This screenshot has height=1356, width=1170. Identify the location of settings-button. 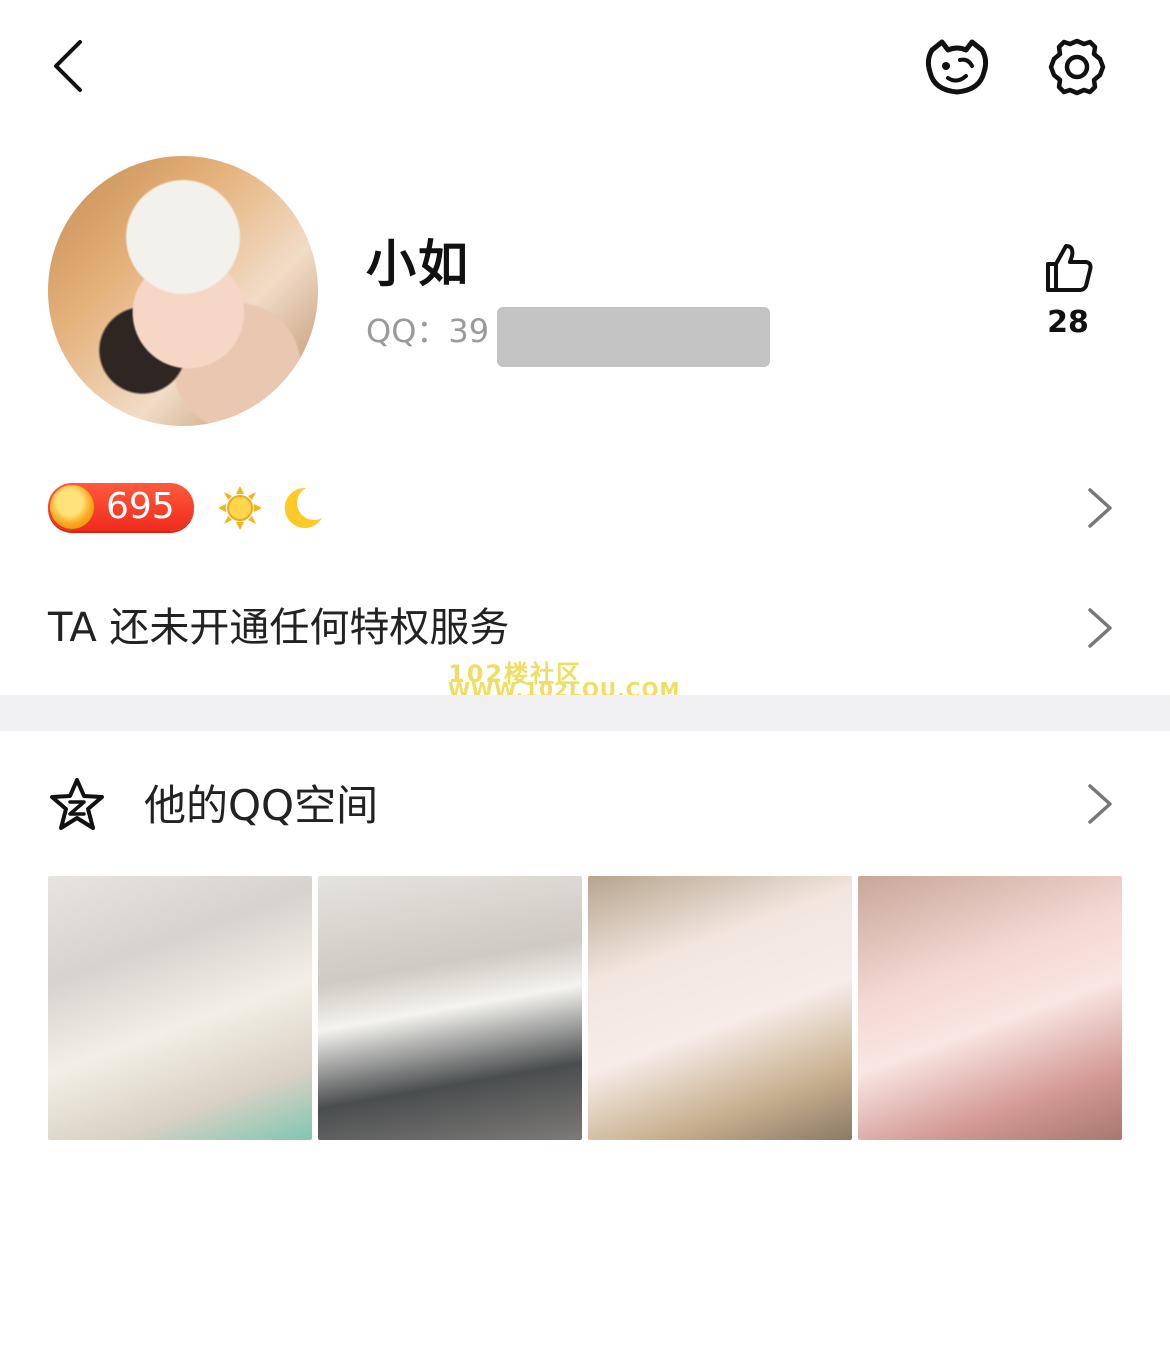
(1077, 67).